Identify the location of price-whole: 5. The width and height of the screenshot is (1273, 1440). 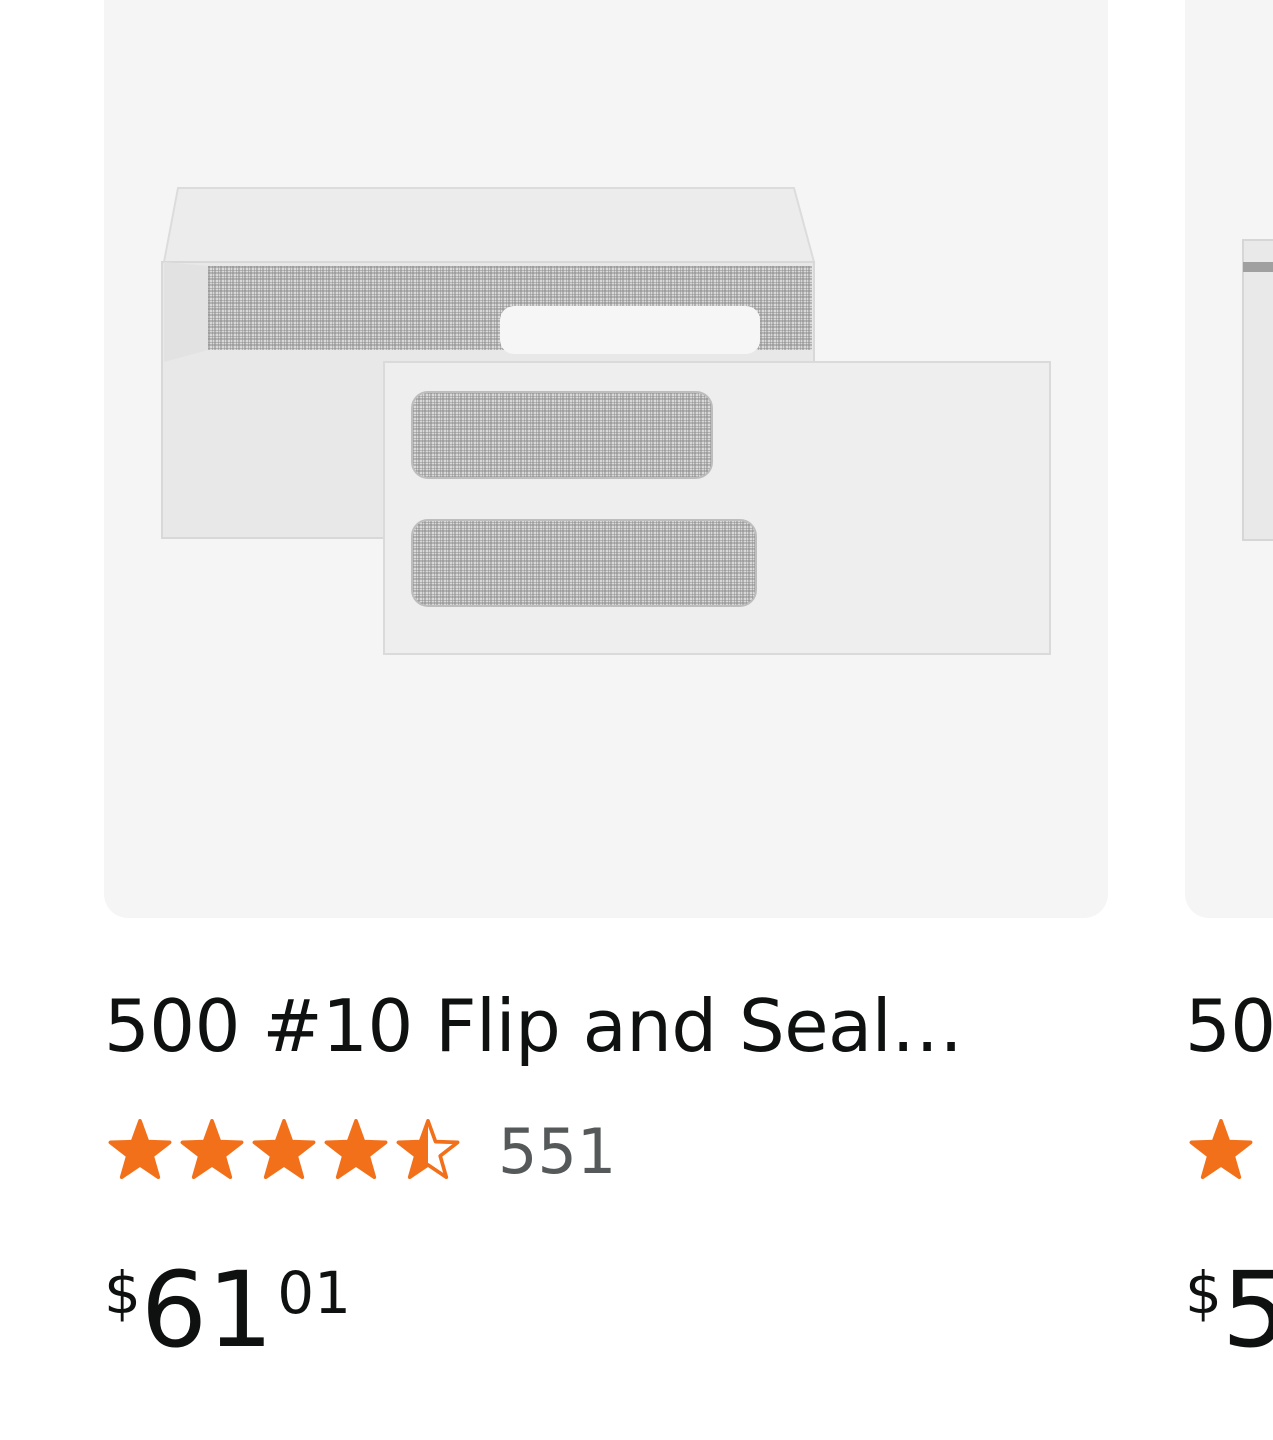
(1247, 1310).